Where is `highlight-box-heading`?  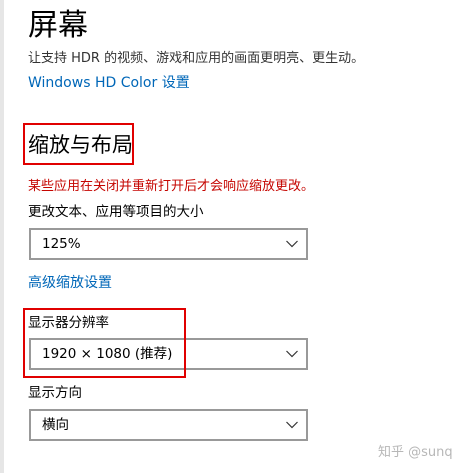
highlight-box-heading is located at coordinates (78, 144).